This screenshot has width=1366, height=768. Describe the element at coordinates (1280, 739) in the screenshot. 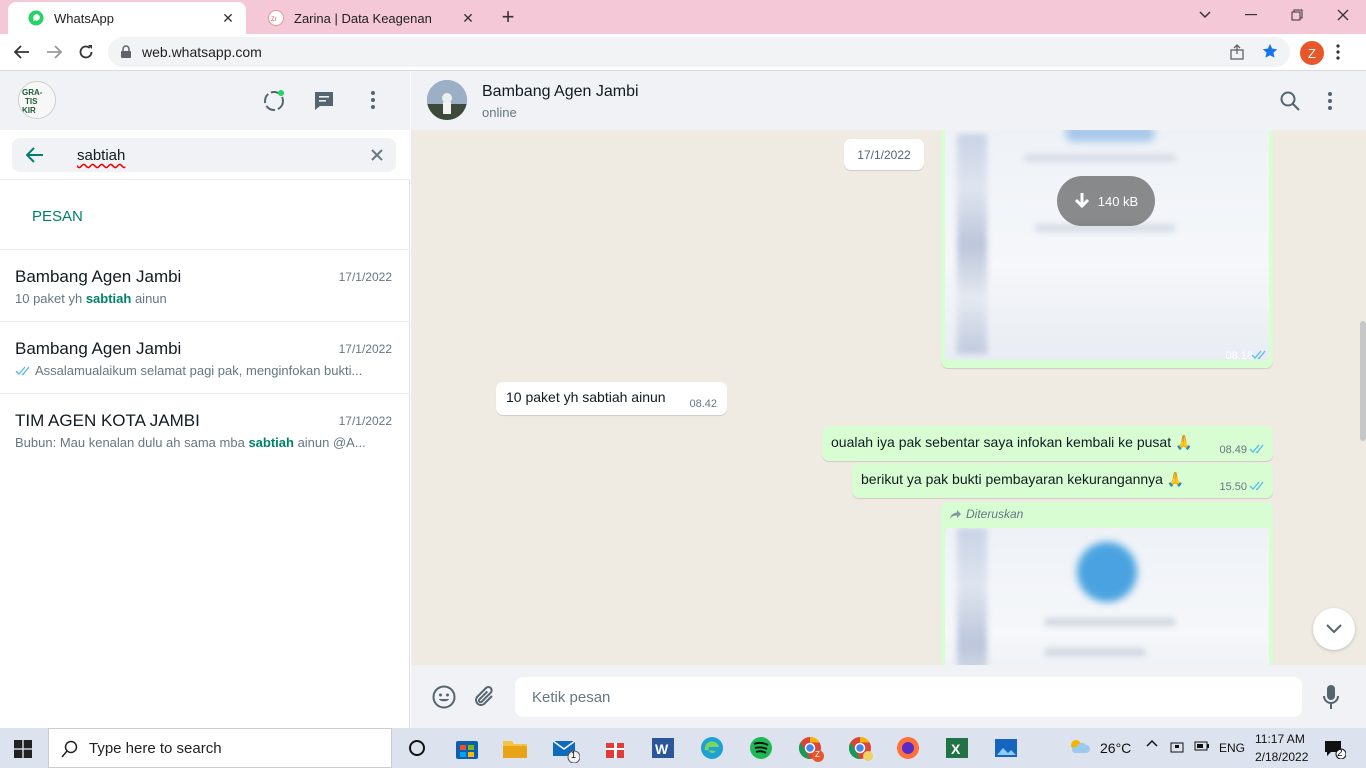

I see `clock-time: 11:17 AM` at that location.